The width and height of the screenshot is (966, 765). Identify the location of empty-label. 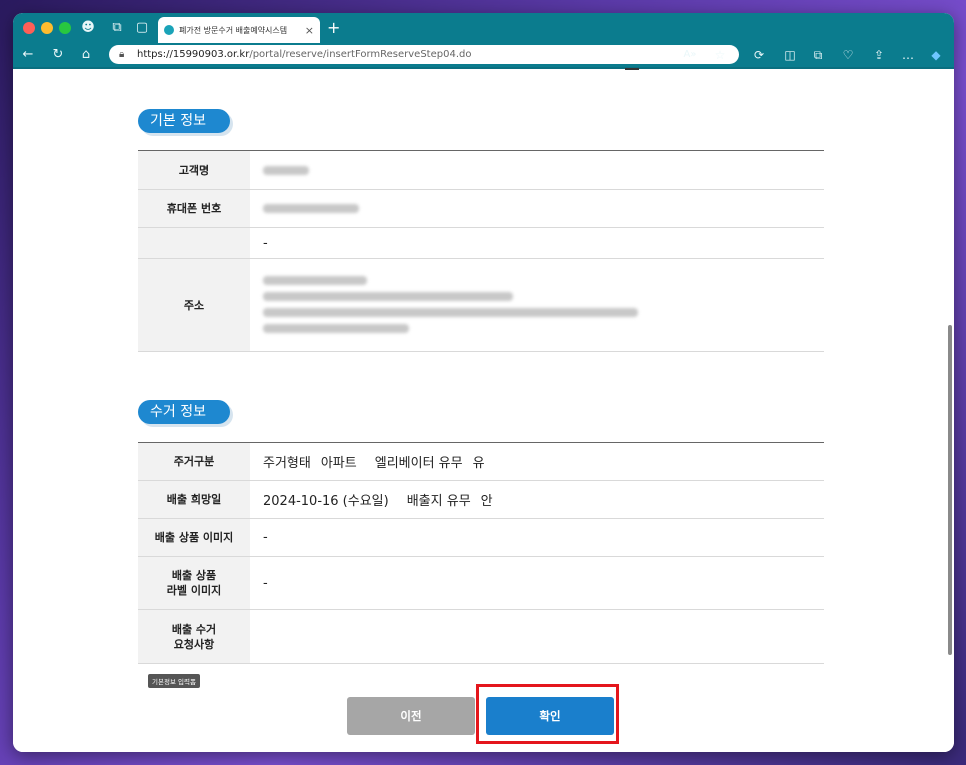
(194, 243).